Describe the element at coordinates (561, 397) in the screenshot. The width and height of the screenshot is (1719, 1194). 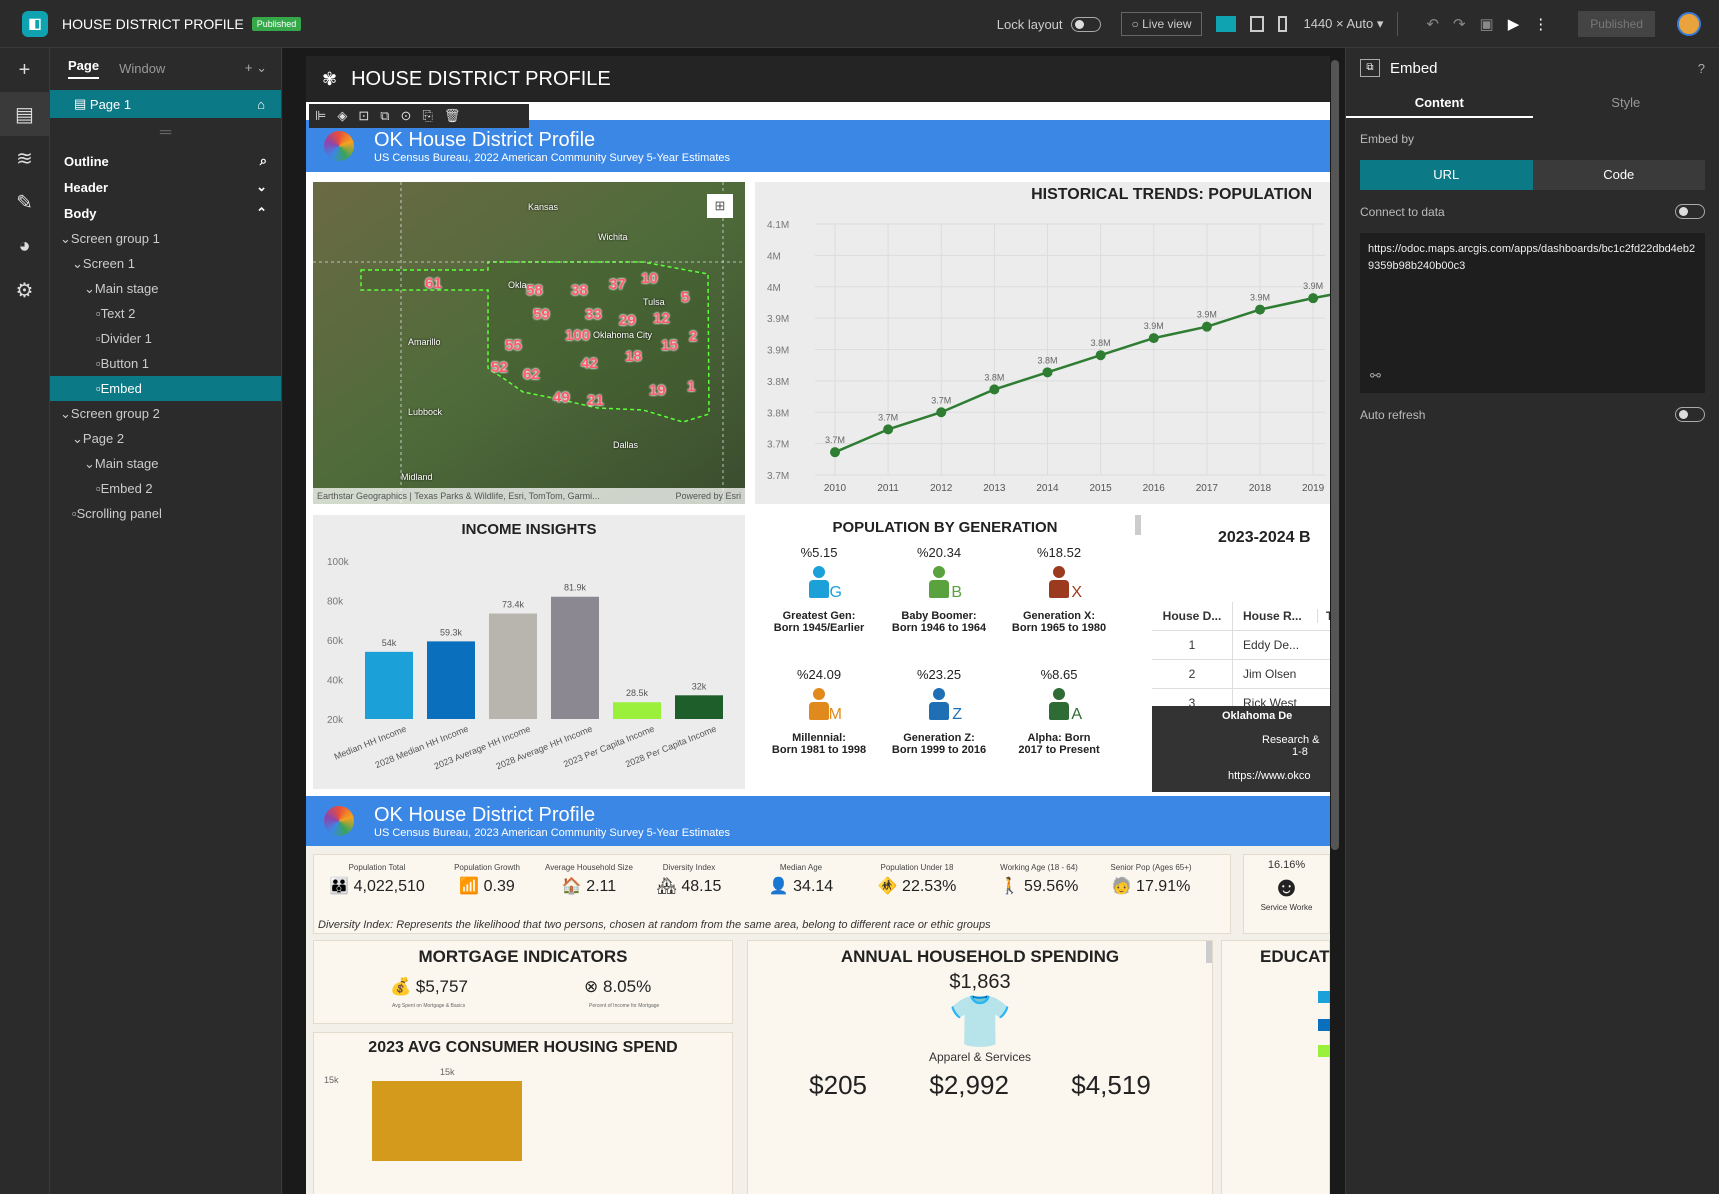
I see `district-label: 49` at that location.